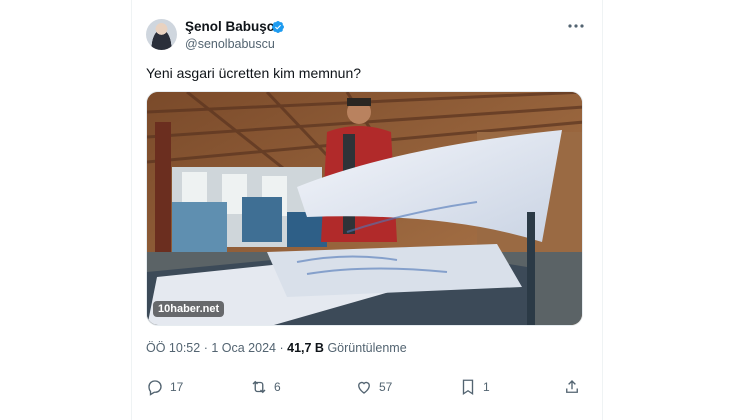 The height and width of the screenshot is (420, 730). I want to click on like-button: 57, so click(373, 387).